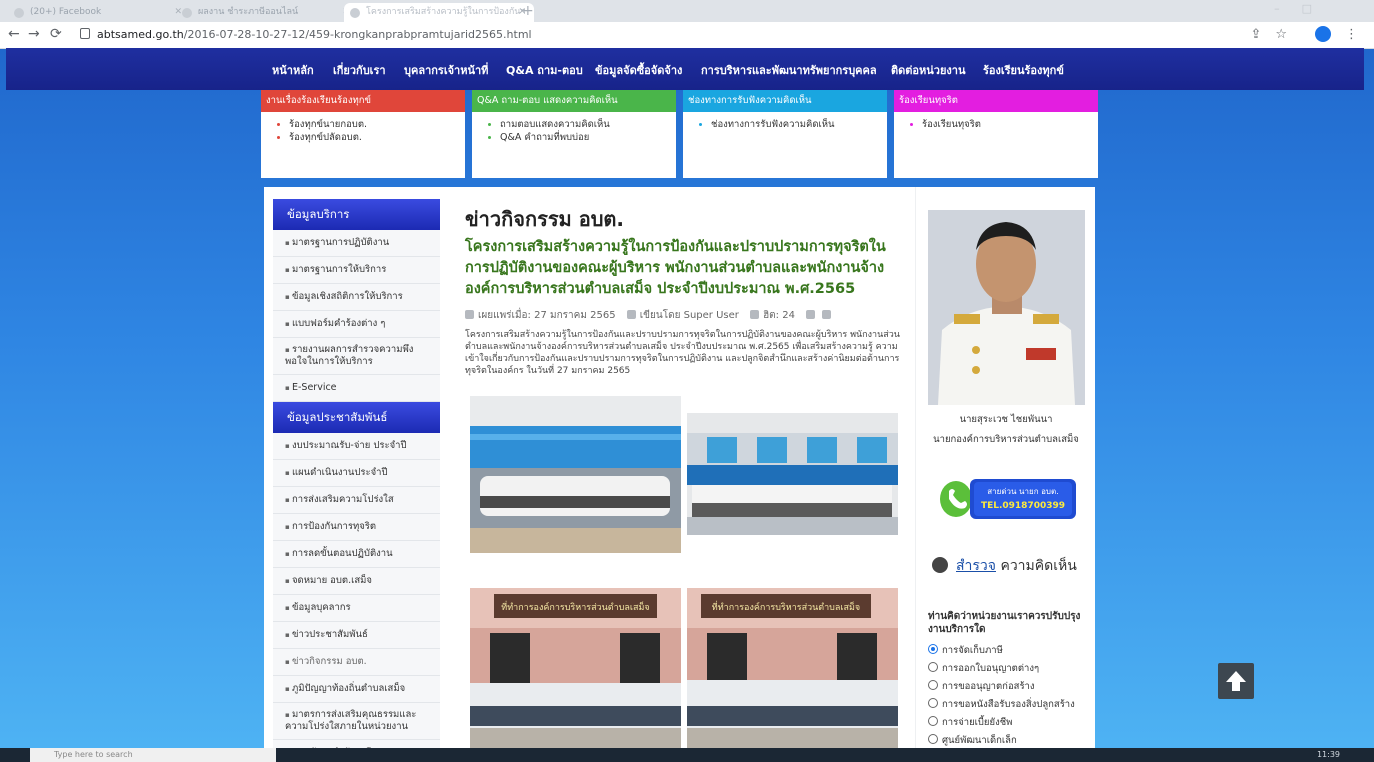 Image resolution: width=1374 pixels, height=762 pixels. What do you see at coordinates (1006, 307) in the screenshot?
I see `mayor-portrait` at bounding box center [1006, 307].